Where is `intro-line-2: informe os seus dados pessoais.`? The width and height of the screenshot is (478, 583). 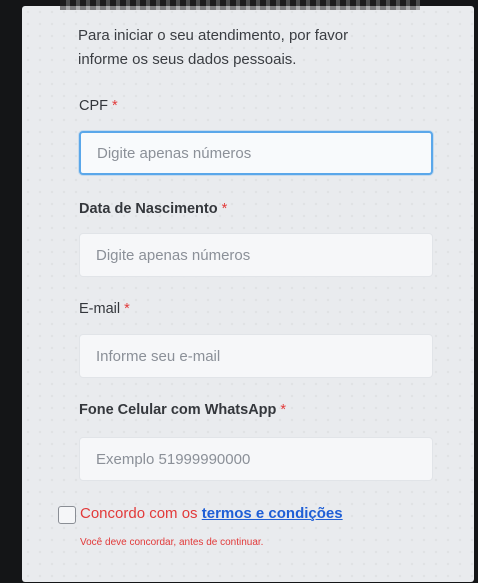
intro-line-2: informe os seus dados pessoais. is located at coordinates (187, 59).